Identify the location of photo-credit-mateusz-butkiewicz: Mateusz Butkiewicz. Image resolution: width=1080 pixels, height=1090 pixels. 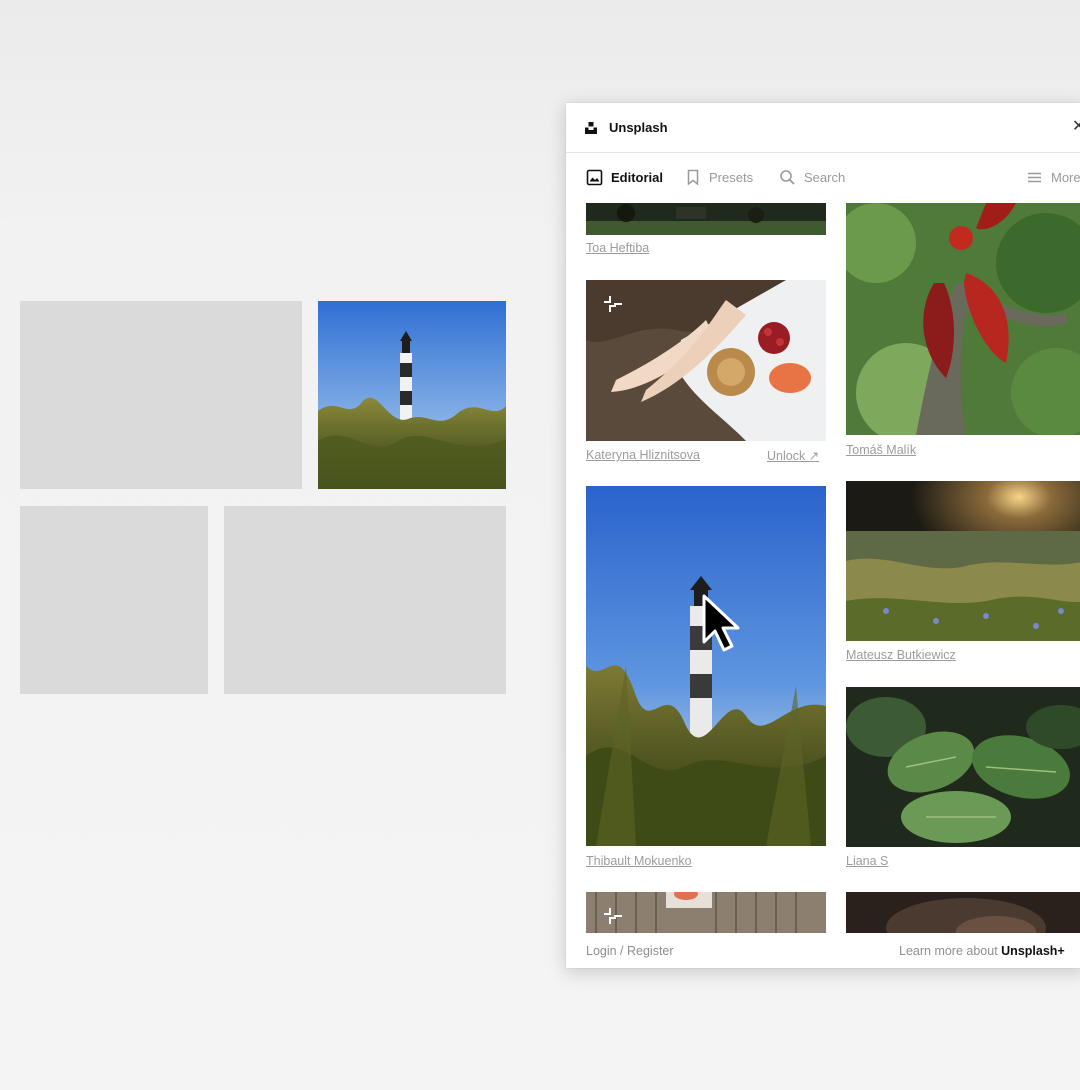
(901, 655).